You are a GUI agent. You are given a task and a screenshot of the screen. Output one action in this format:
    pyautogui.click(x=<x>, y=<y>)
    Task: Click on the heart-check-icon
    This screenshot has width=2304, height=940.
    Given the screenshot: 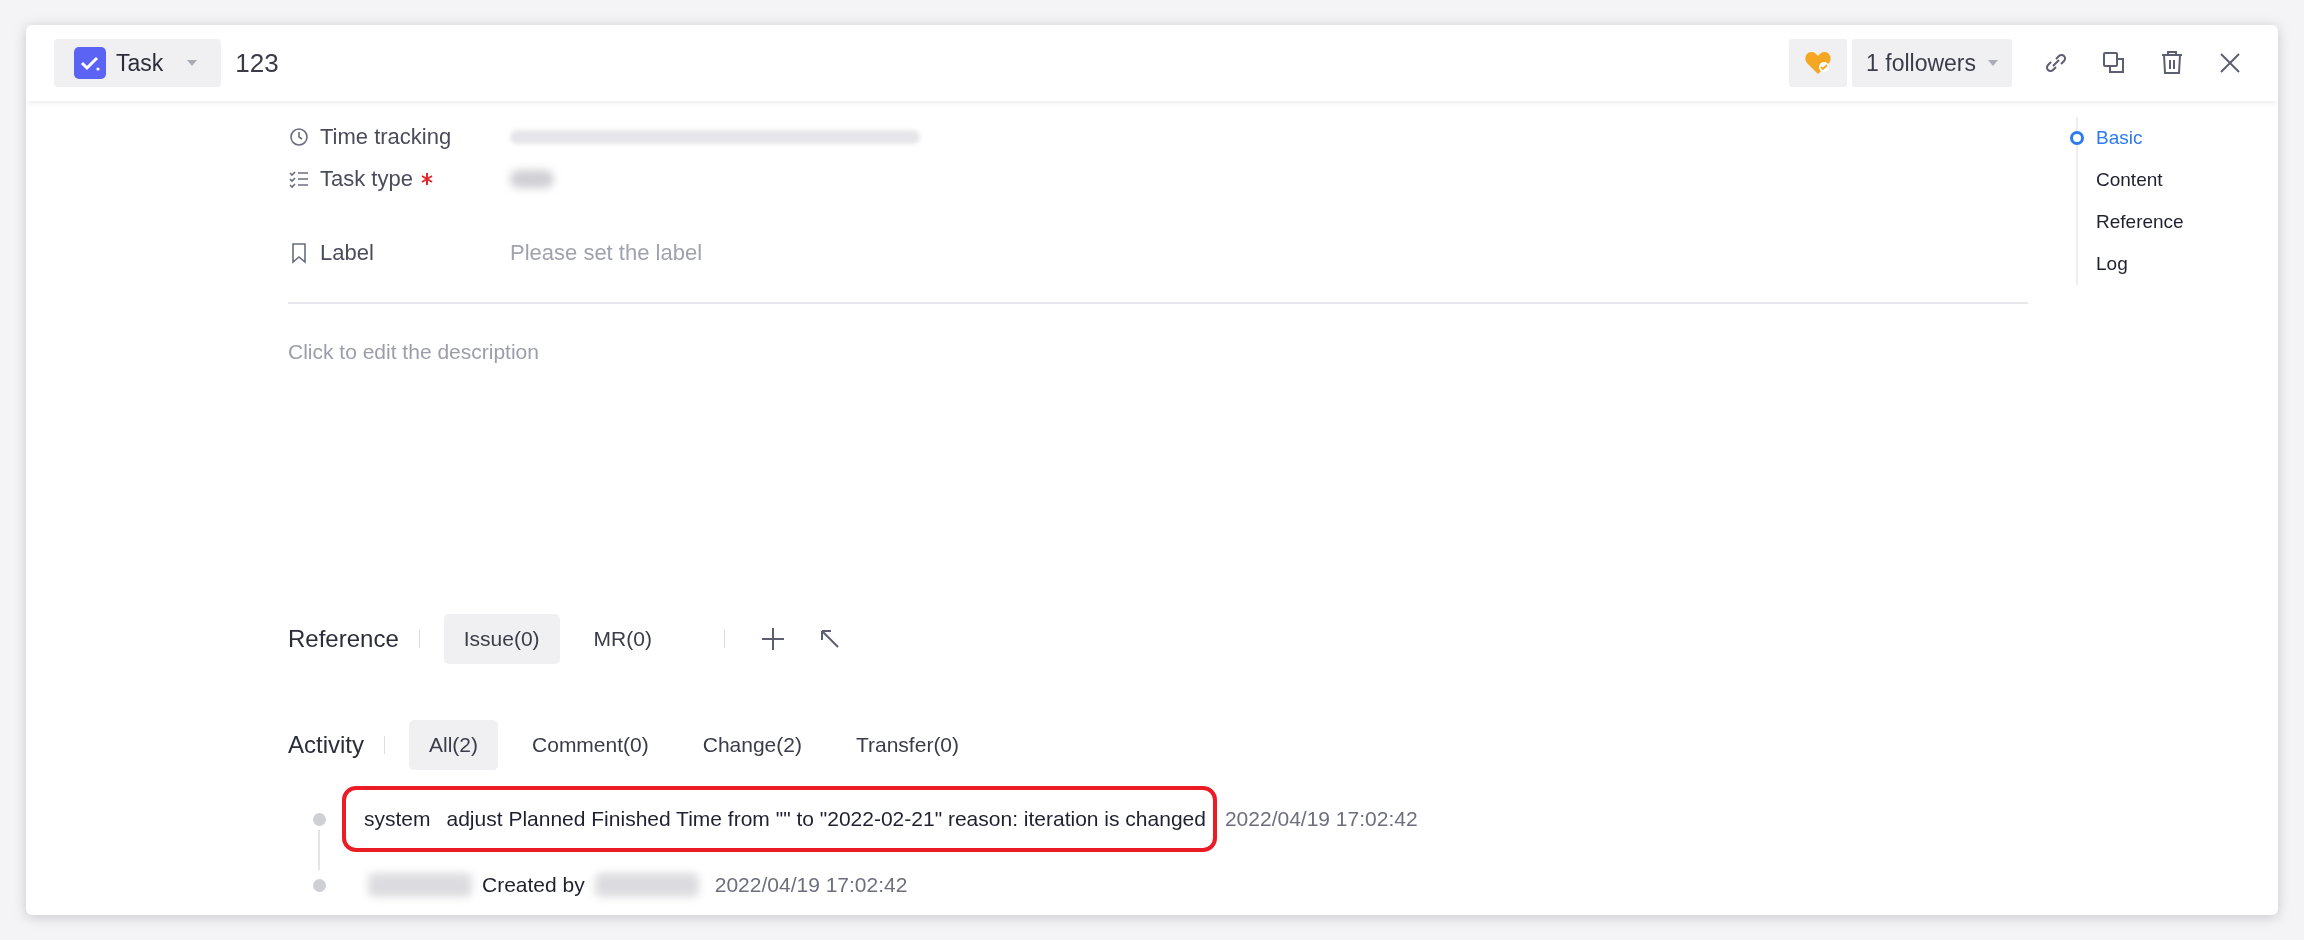 What is the action you would take?
    pyautogui.click(x=1818, y=63)
    